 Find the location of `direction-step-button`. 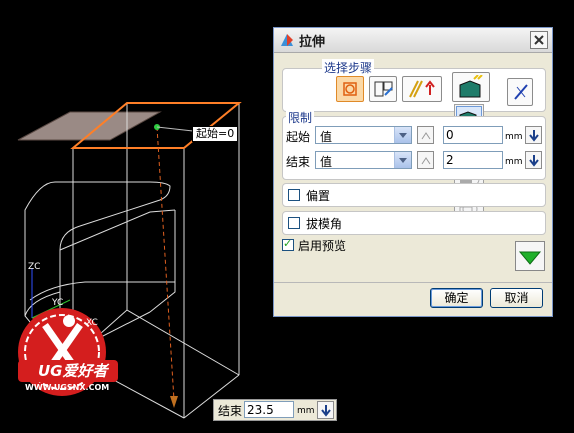

direction-step-button is located at coordinates (422, 89).